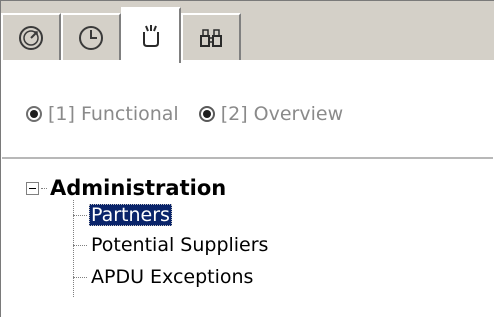  Describe the element at coordinates (247, 61) in the screenshot. I see `tab-strip-divider` at that location.